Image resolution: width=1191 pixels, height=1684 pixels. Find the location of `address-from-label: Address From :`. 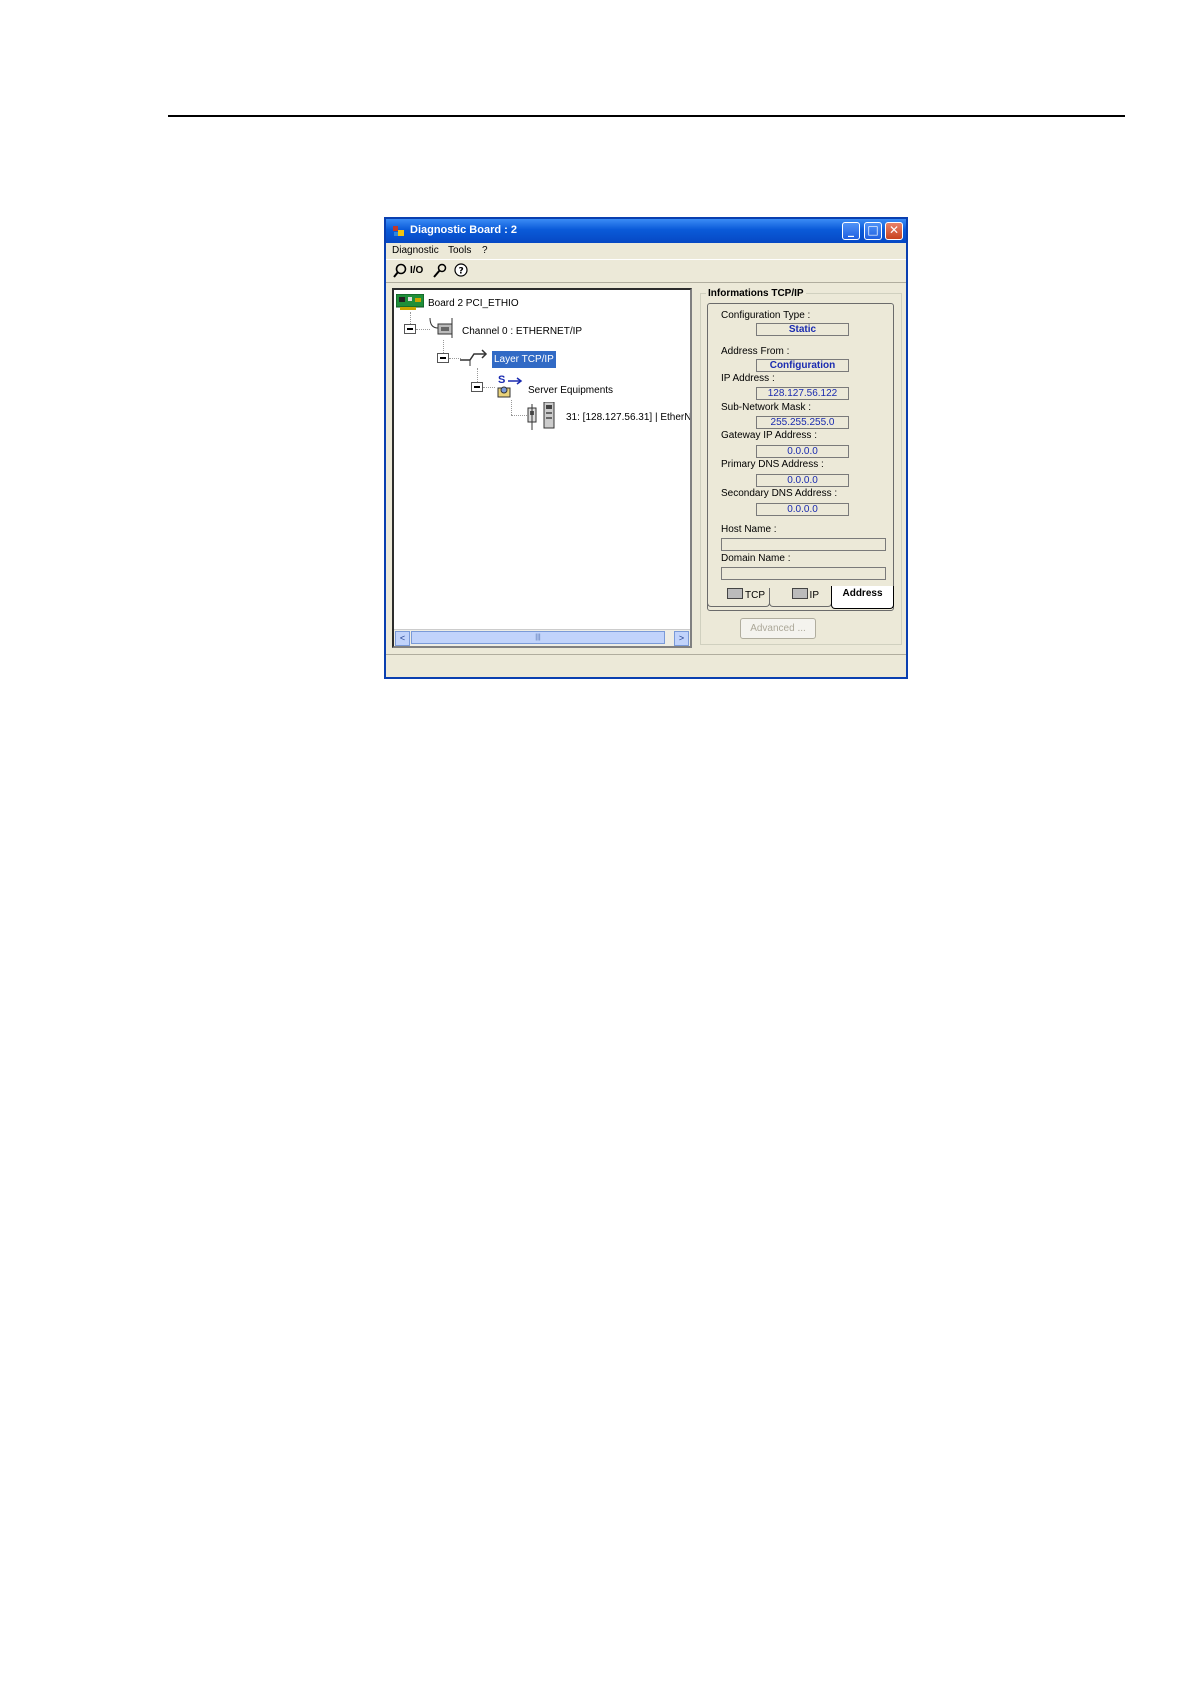

address-from-label: Address From : is located at coordinates (755, 351).